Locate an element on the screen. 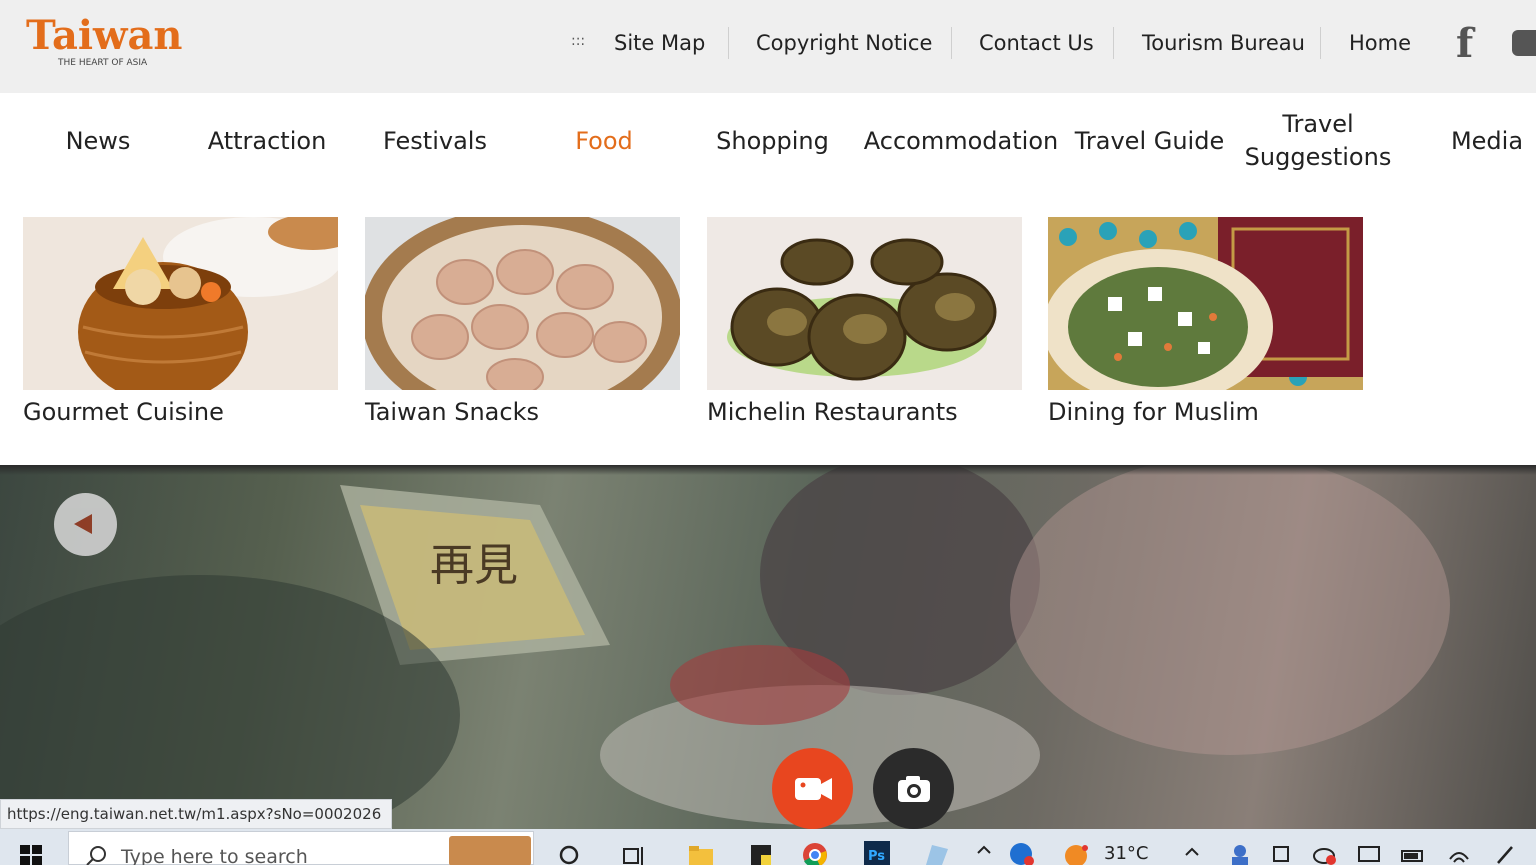 Image resolution: width=1536 pixels, height=865 pixels. sticky-notes-icon is located at coordinates (761, 852).